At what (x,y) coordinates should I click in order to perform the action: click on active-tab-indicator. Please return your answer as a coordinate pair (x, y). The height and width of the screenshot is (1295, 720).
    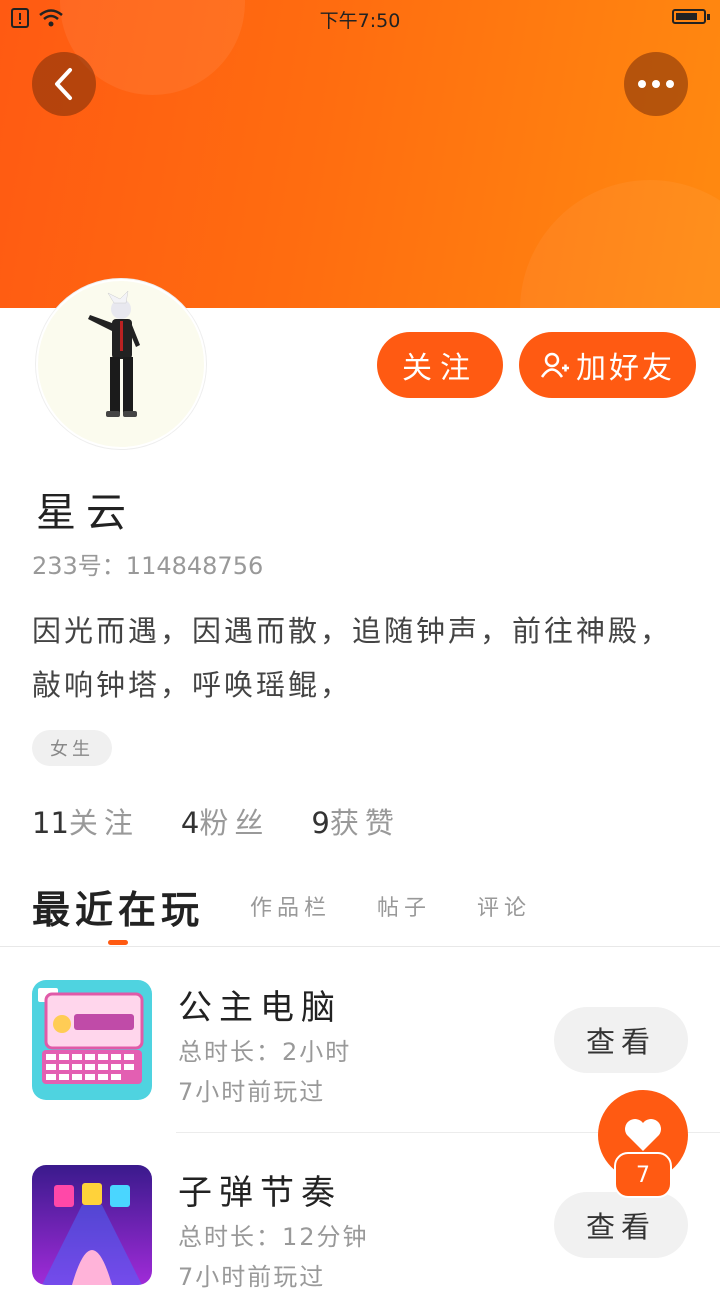
    Looking at the image, I should click on (118, 942).